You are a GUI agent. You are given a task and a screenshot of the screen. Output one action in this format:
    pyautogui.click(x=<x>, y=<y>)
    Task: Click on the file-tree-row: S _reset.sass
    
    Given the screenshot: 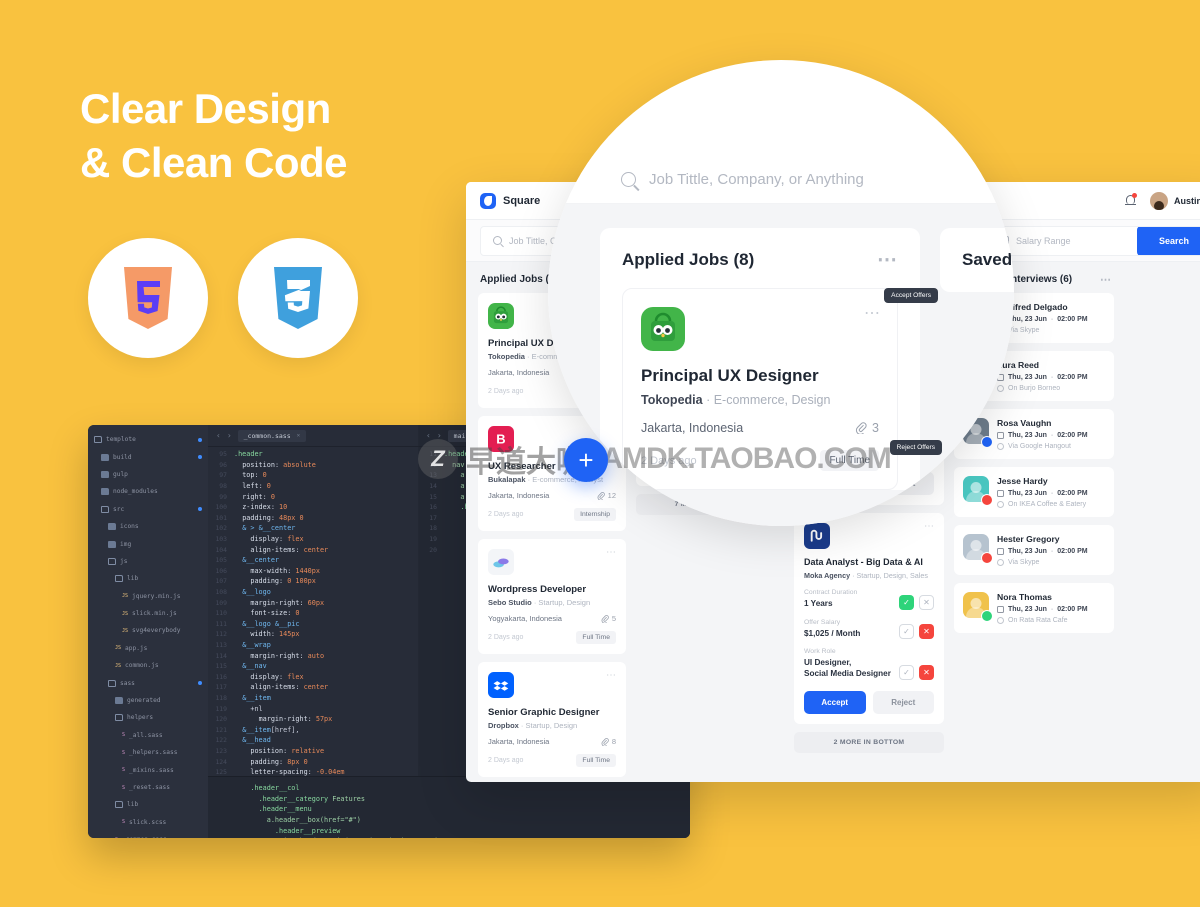 What is the action you would take?
    pyautogui.click(x=148, y=787)
    